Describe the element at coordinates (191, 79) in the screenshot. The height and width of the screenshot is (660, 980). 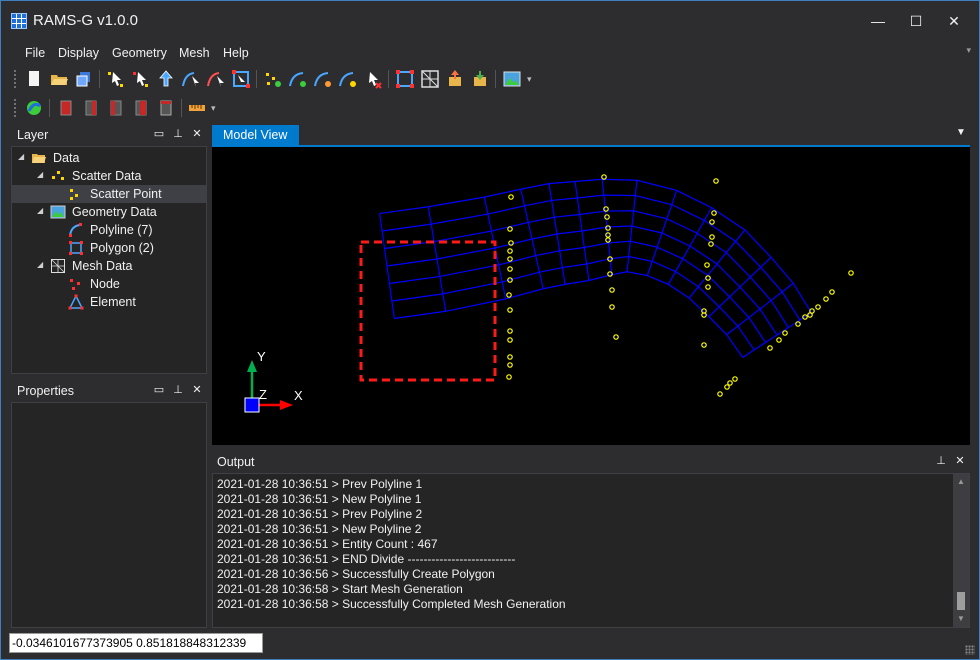
I see `select-polyline-icon` at that location.